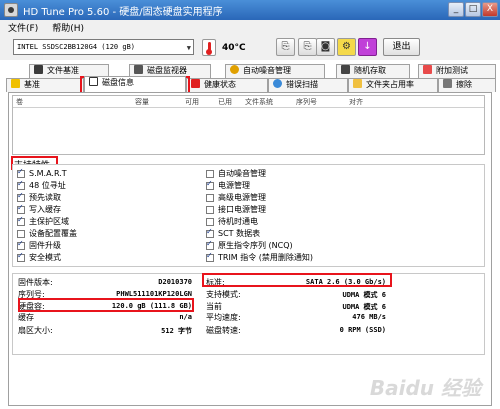 The height and width of the screenshot is (409, 500). I want to click on feature-label: 原生指令序列 (NCQ), so click(255, 245).